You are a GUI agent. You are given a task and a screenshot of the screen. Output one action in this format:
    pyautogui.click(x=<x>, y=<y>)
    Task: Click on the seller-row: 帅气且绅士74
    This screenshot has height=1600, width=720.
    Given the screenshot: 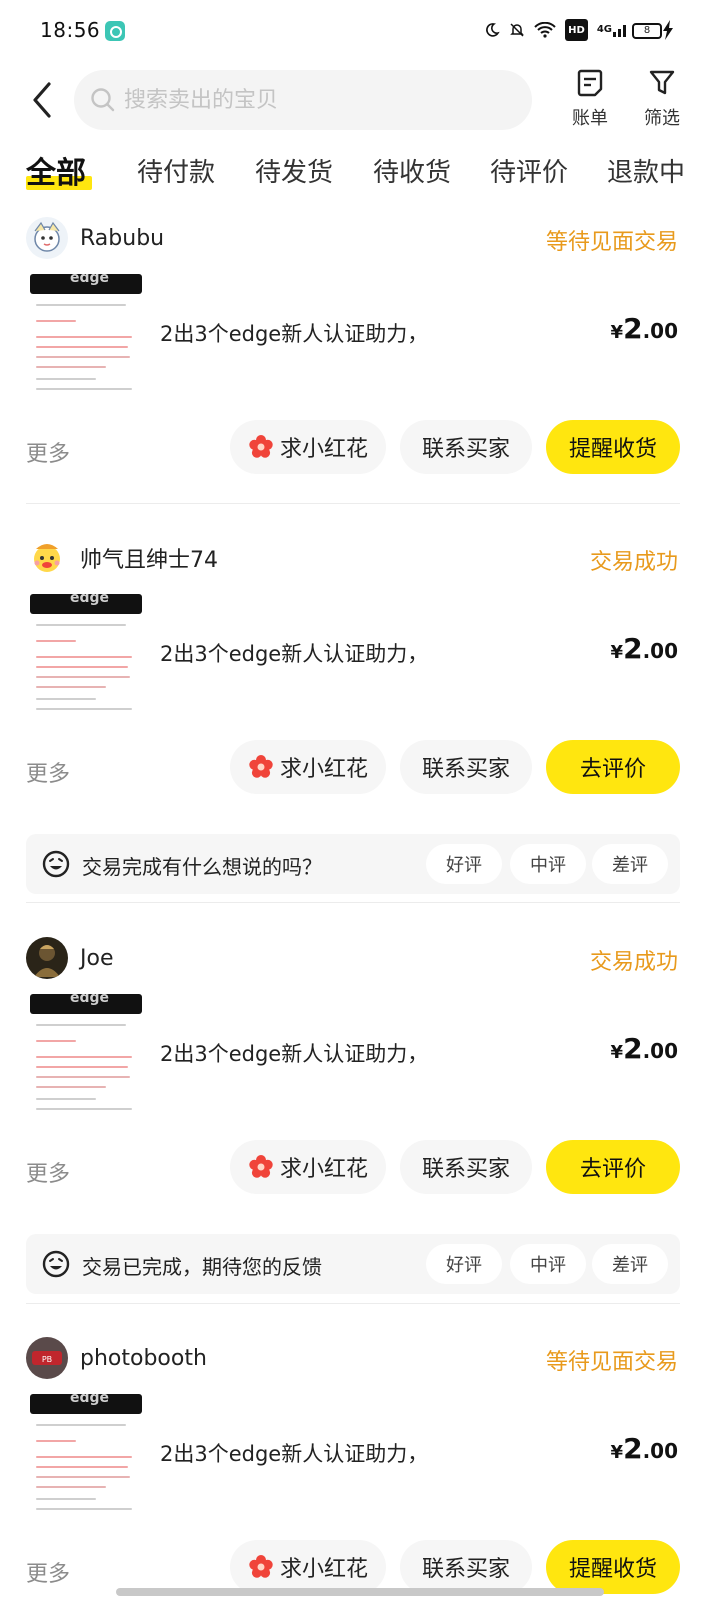 What is the action you would take?
    pyautogui.click(x=122, y=558)
    